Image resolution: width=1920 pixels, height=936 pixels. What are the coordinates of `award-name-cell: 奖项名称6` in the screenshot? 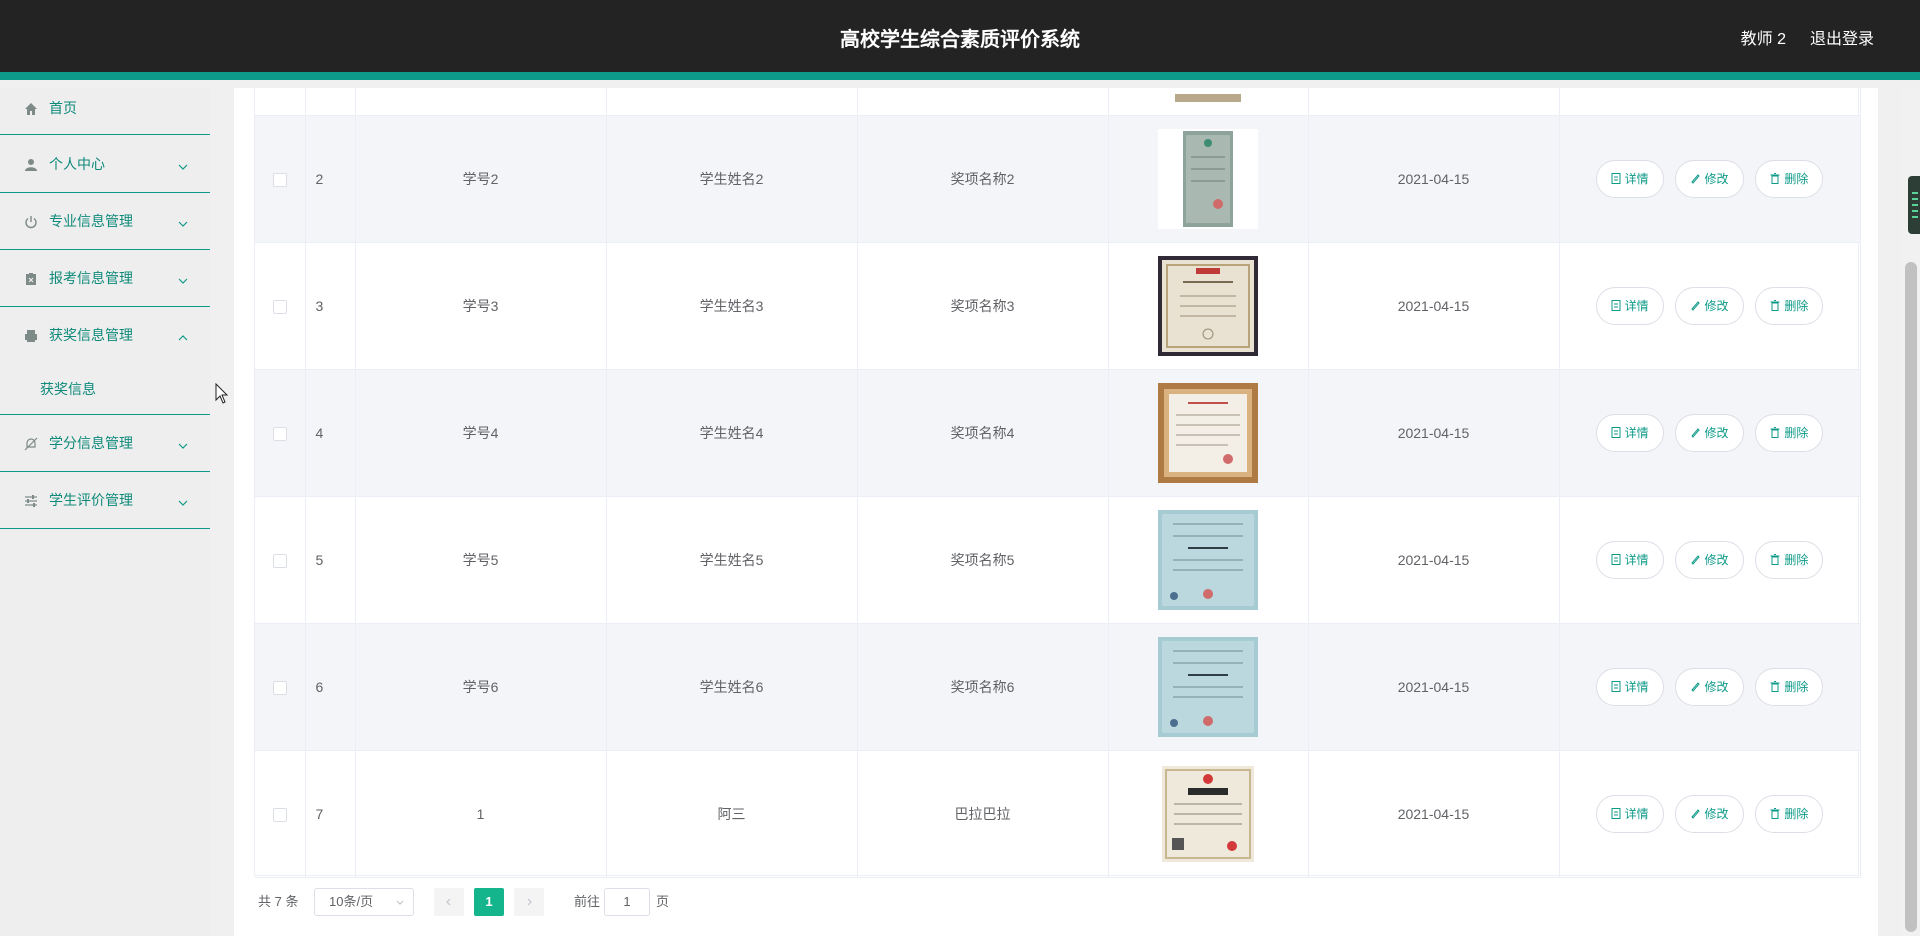 It's located at (983, 687).